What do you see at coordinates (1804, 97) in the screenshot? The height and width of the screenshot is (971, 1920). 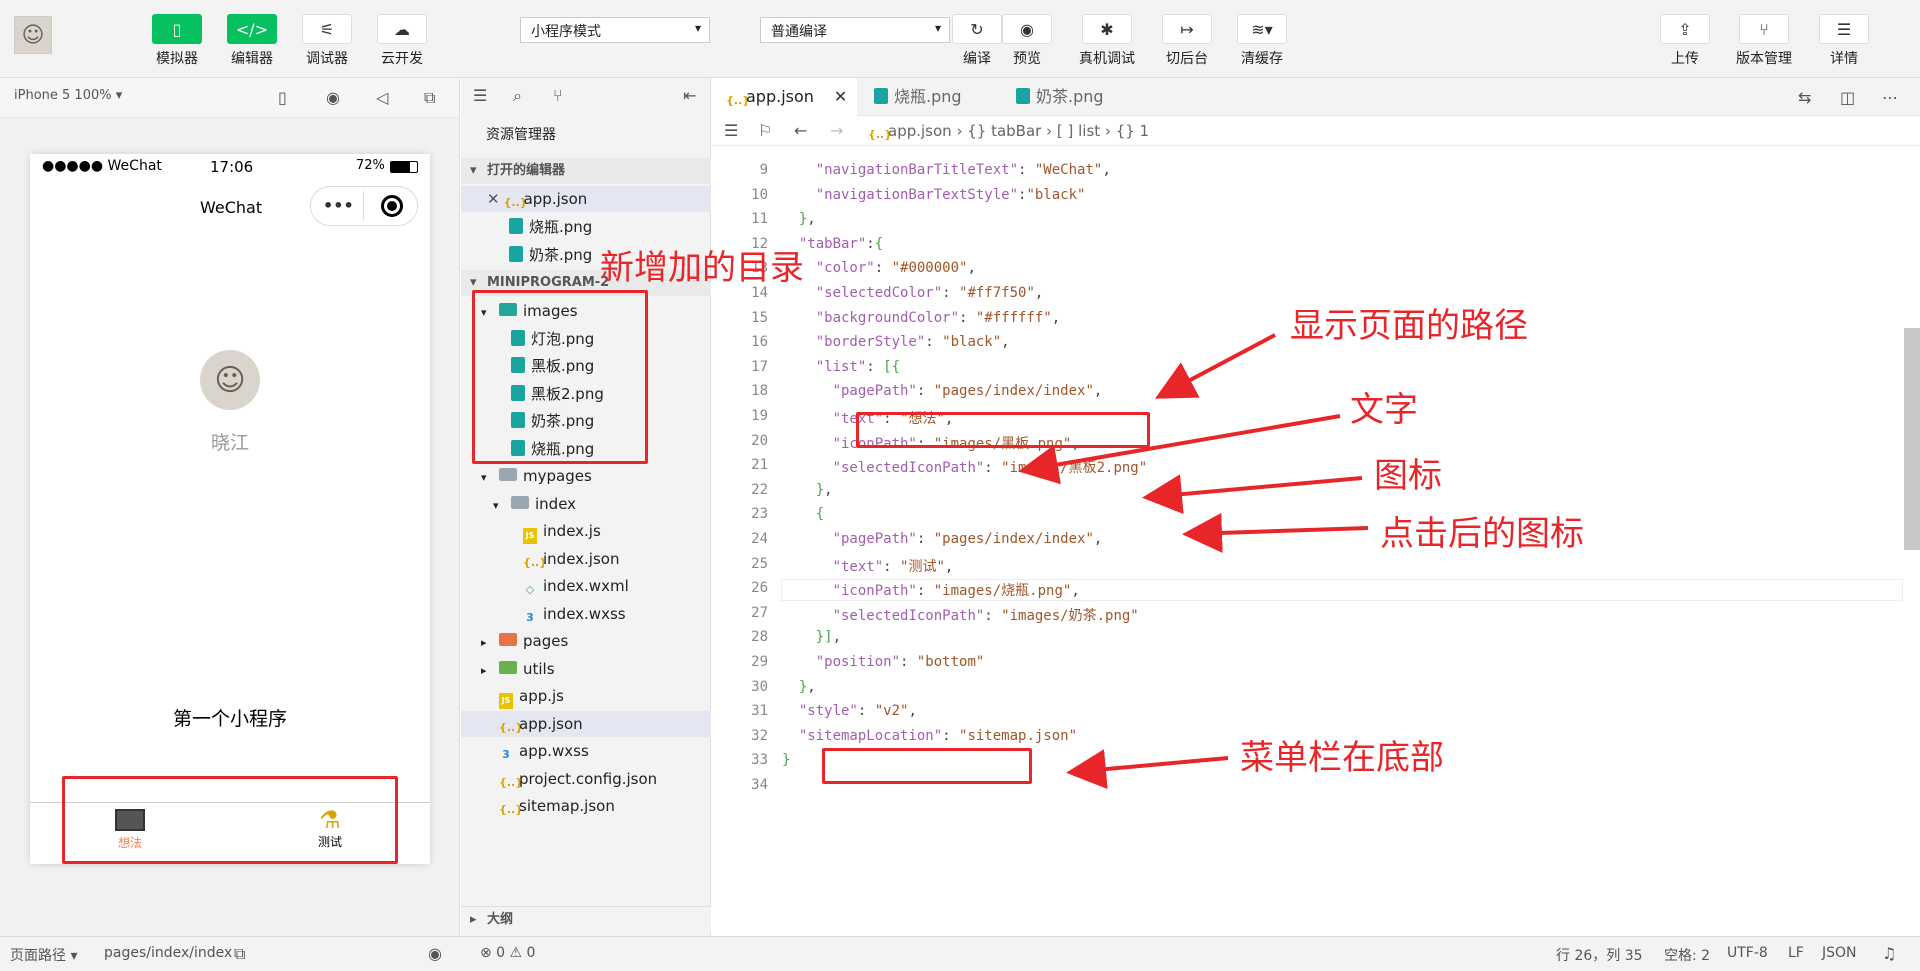 I see `compare-icon: ⇆` at bounding box center [1804, 97].